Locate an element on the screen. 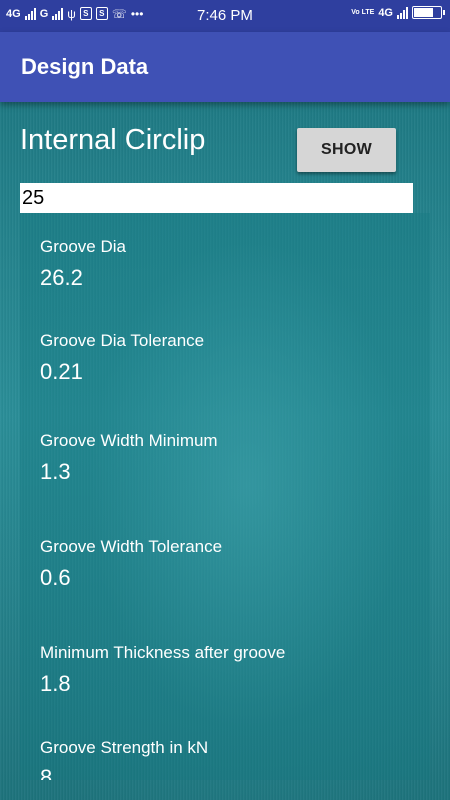 The width and height of the screenshot is (450, 800). groove-dia-label: Groove Dia is located at coordinates (83, 246).